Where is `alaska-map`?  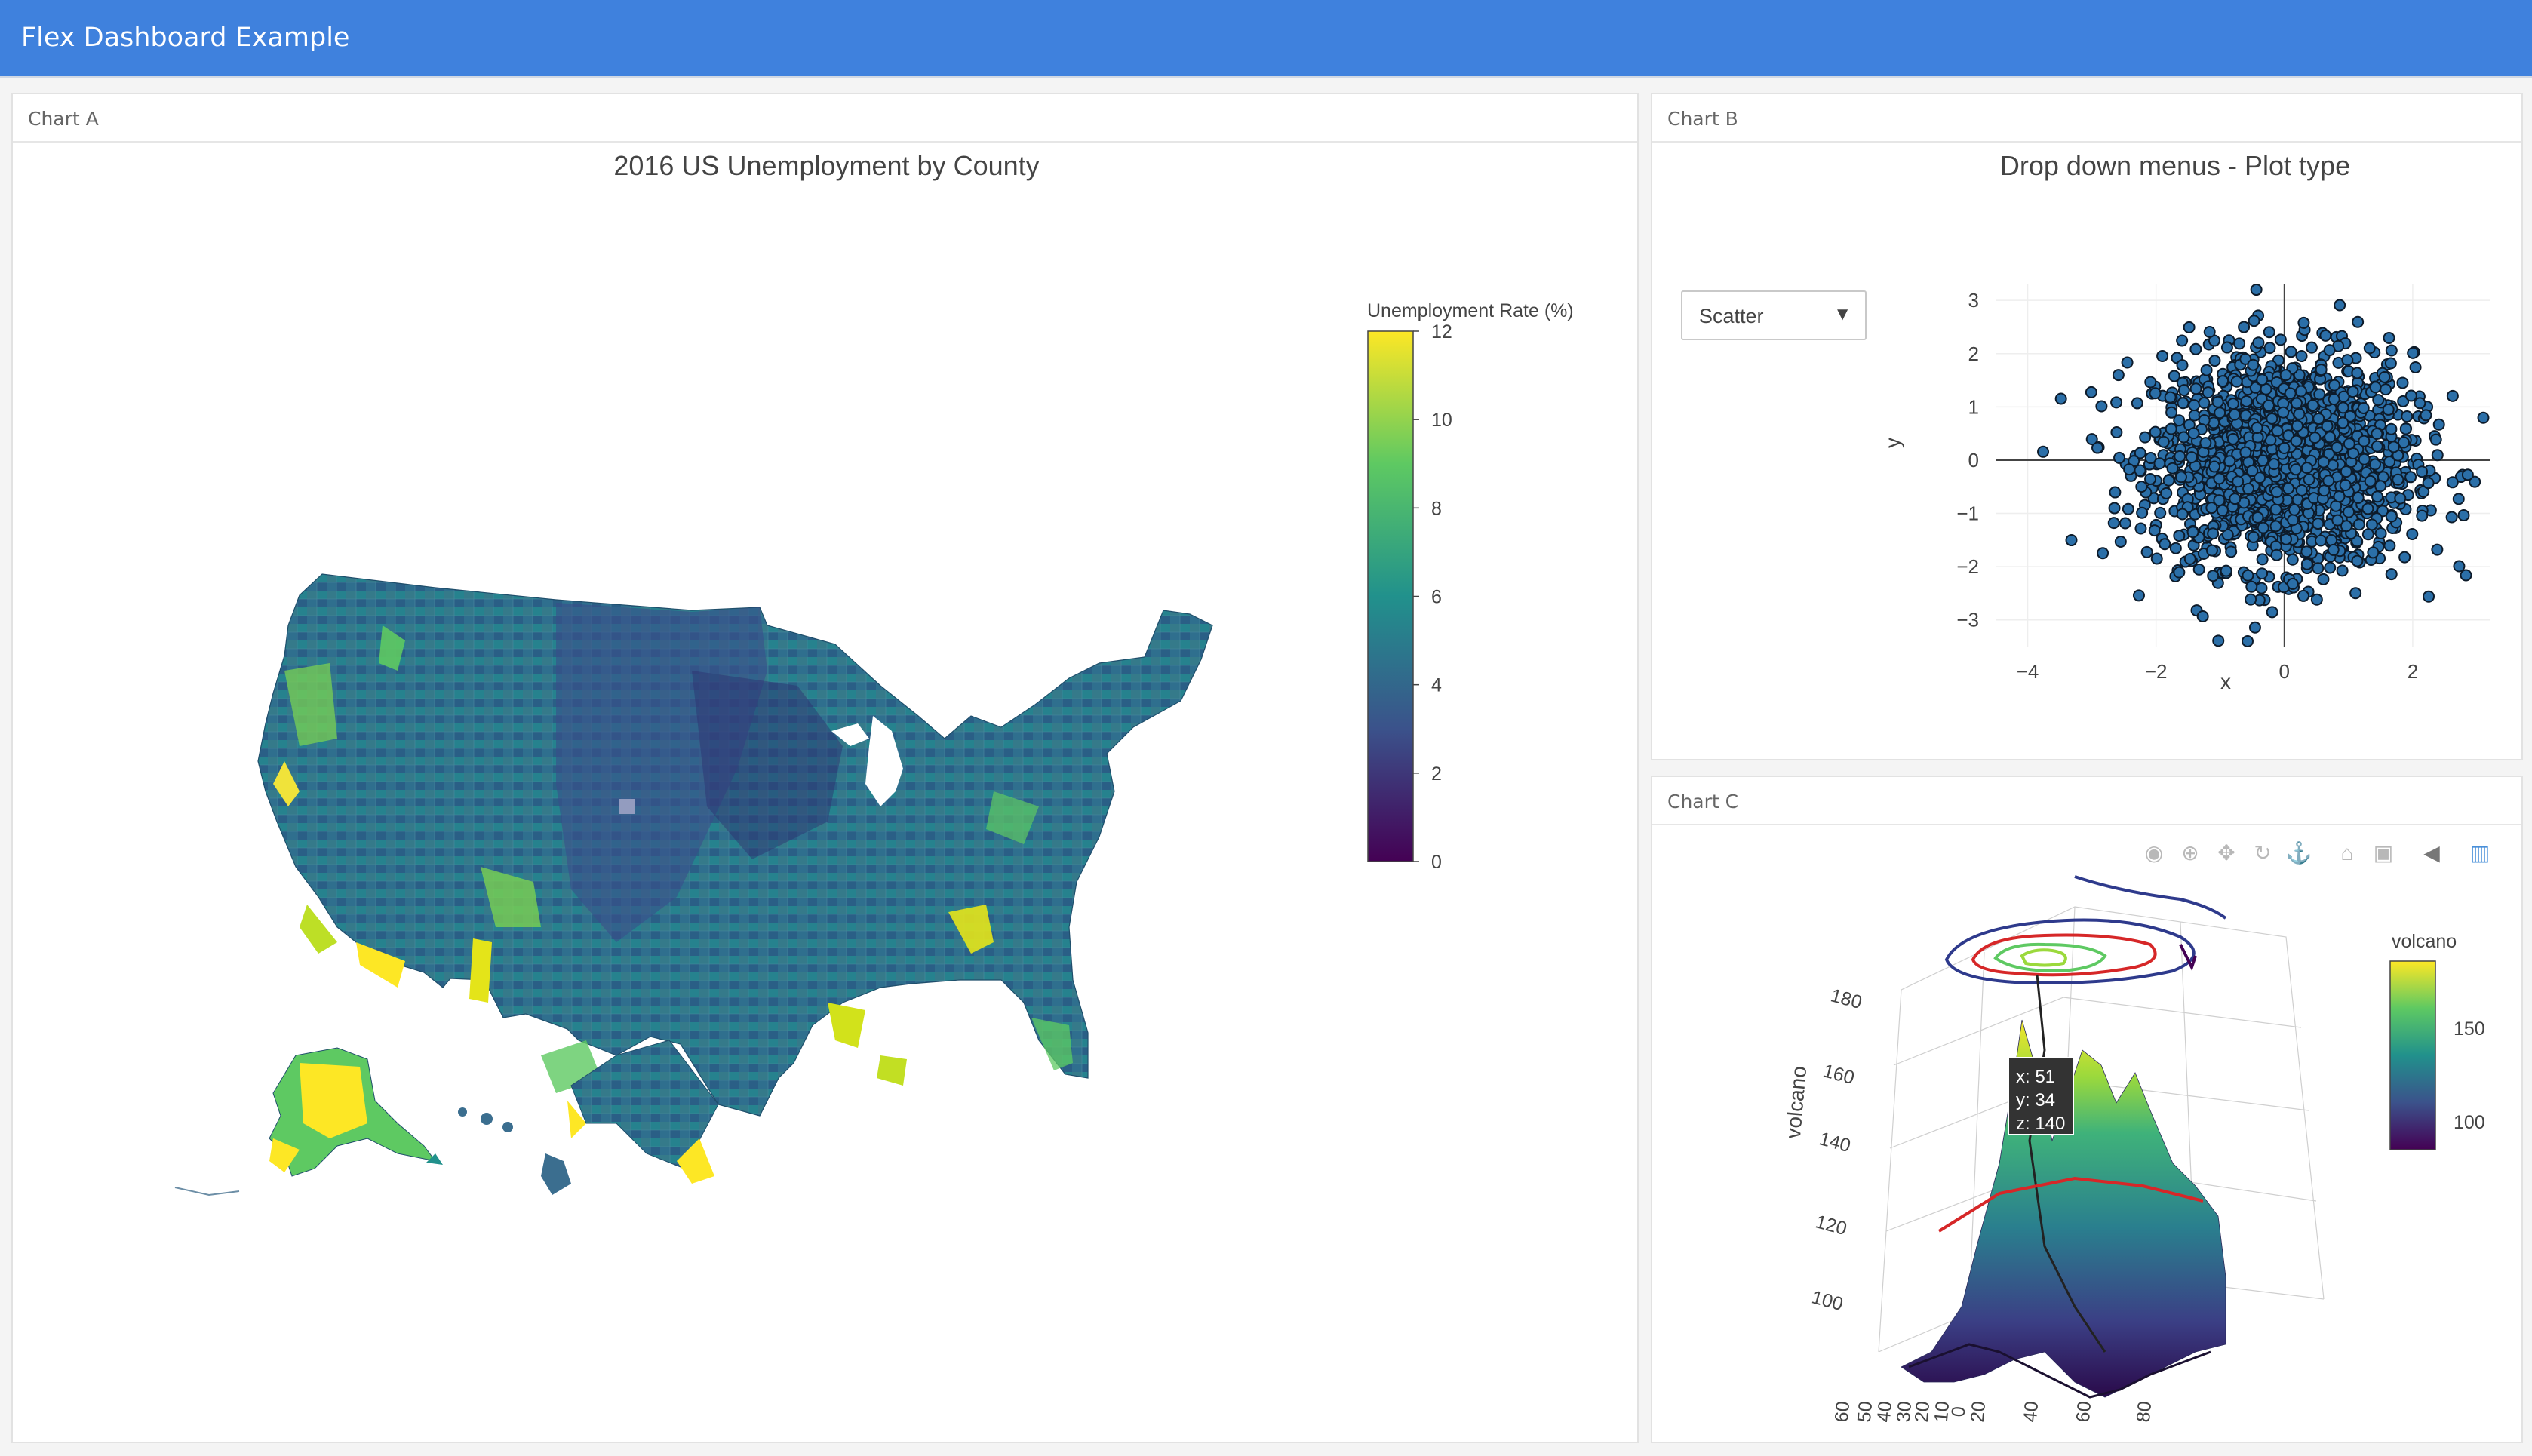
alaska-map is located at coordinates (308, 1121).